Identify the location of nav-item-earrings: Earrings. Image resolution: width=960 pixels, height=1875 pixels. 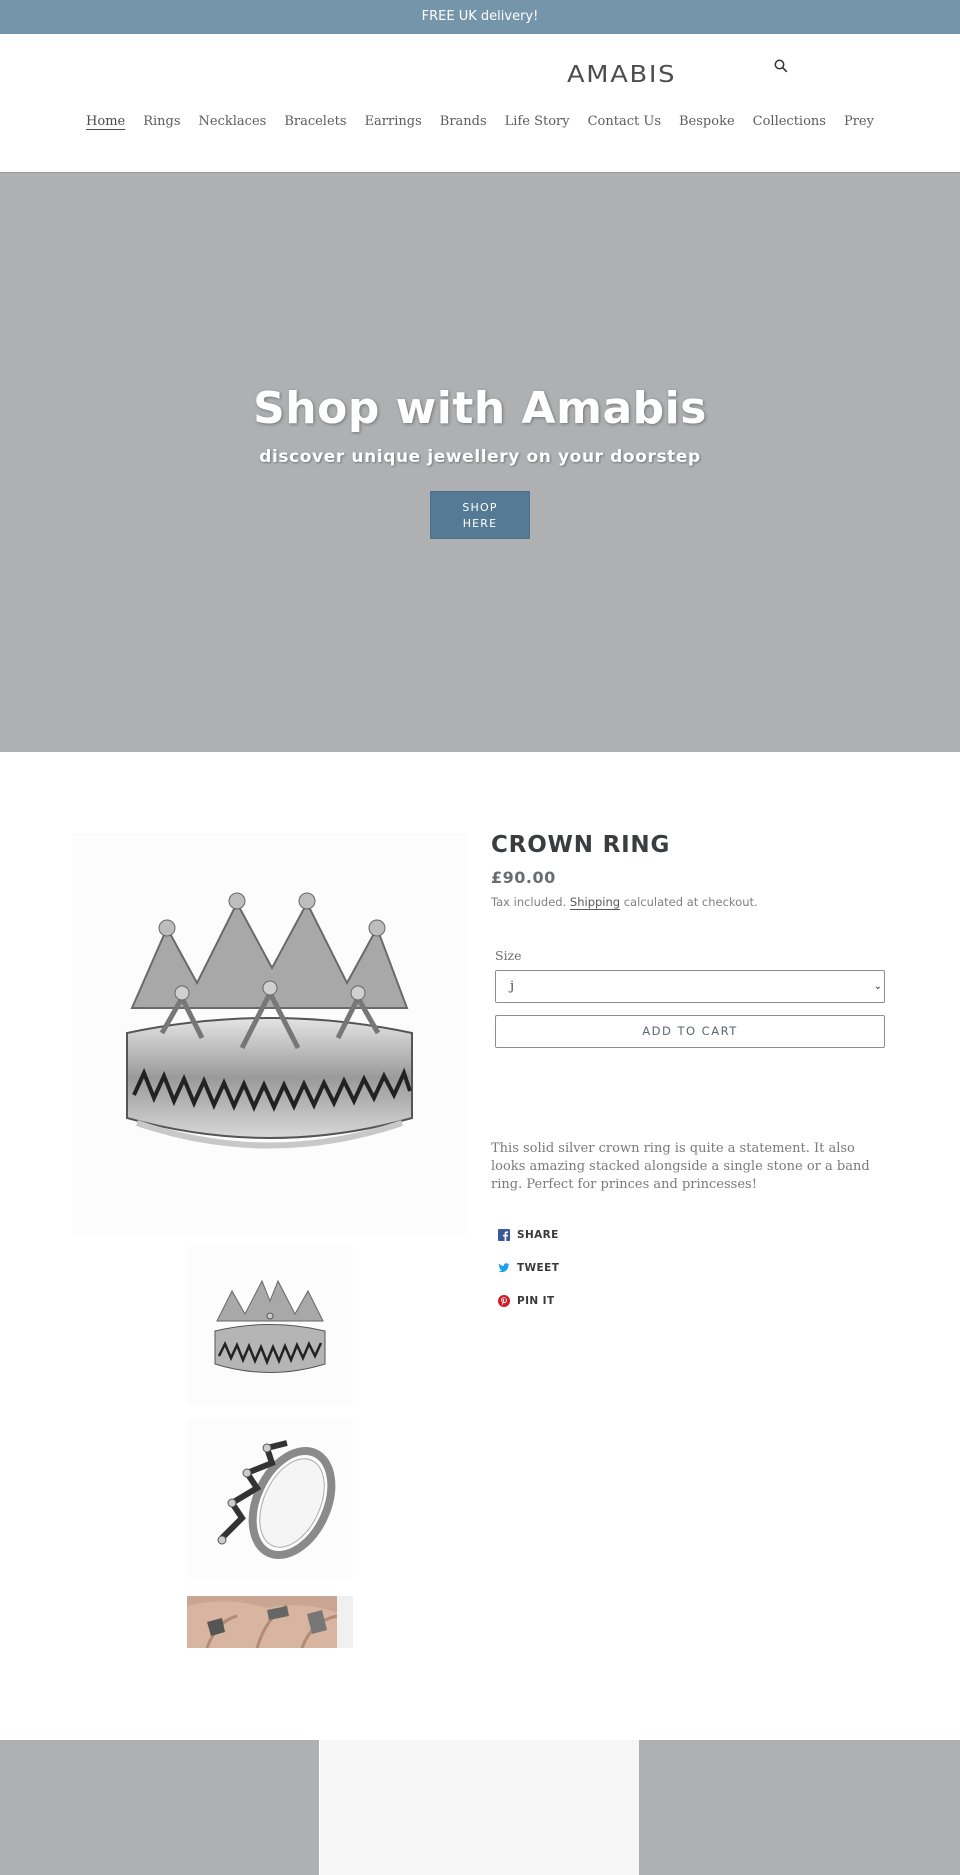
(393, 121).